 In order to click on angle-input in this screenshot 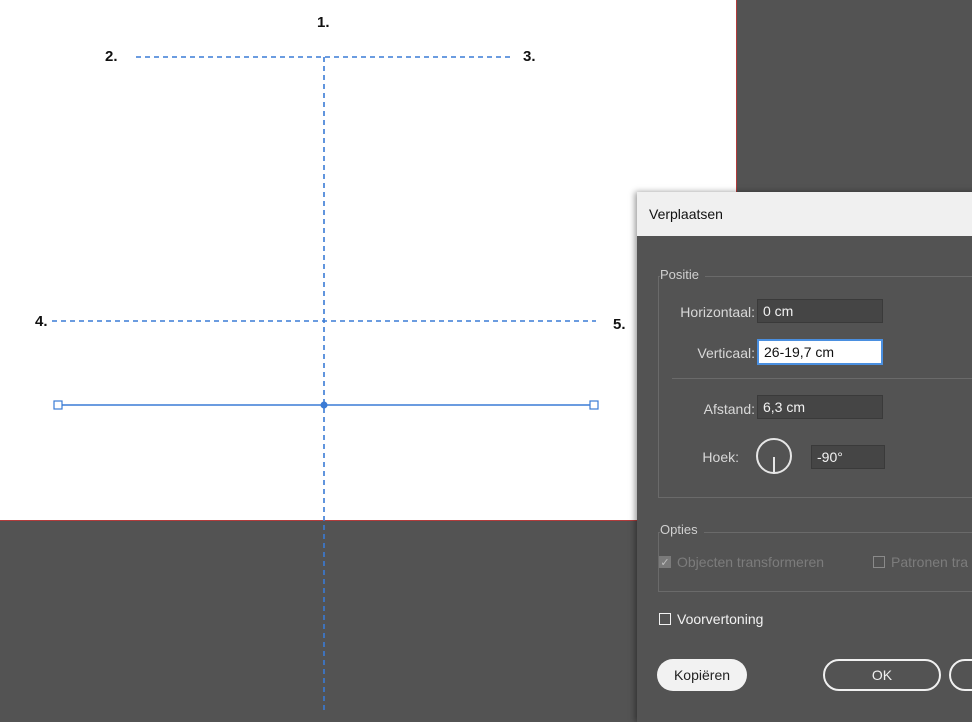, I will do `click(848, 457)`.